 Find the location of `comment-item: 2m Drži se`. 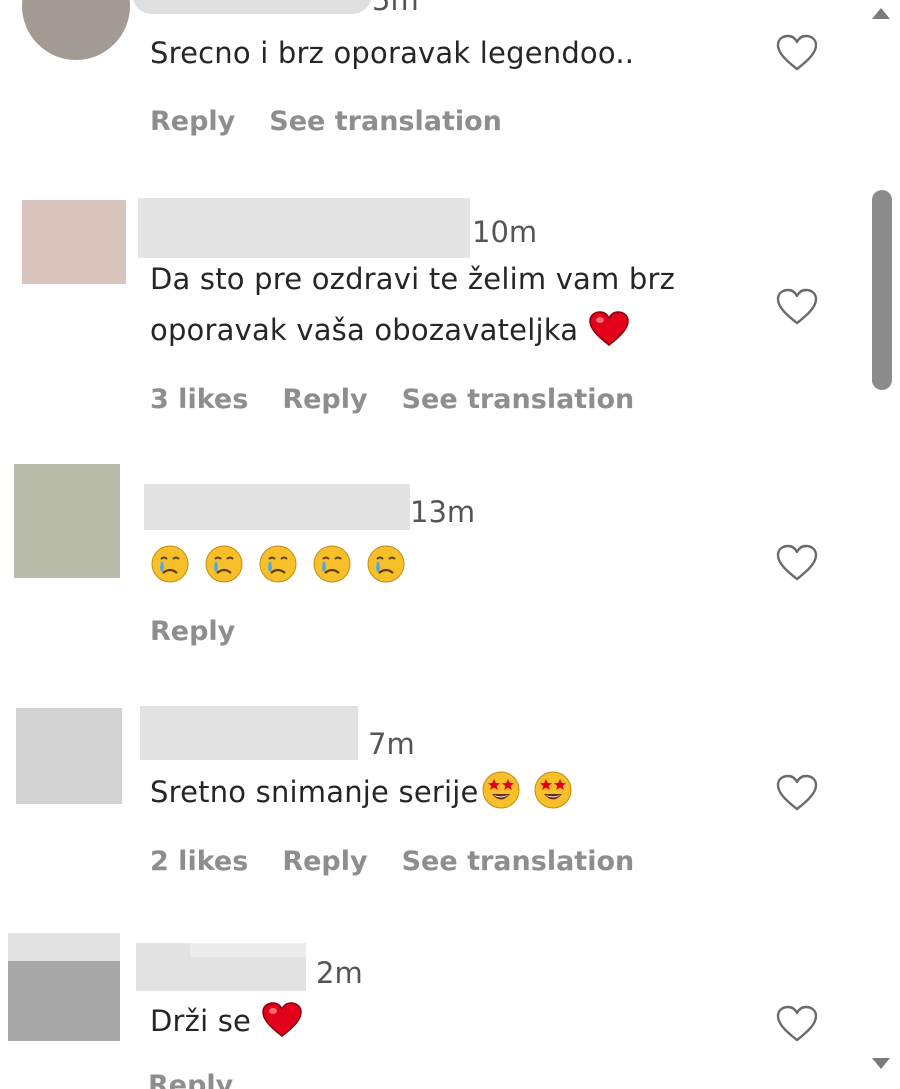

comment-item: 2m Drži se is located at coordinates (430, 1007).